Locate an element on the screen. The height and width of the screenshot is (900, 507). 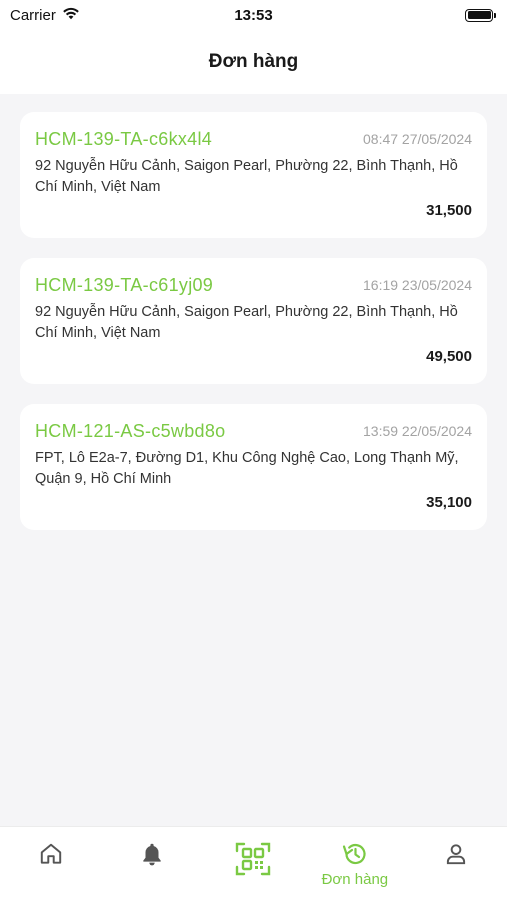
bell-icon is located at coordinates (152, 854).